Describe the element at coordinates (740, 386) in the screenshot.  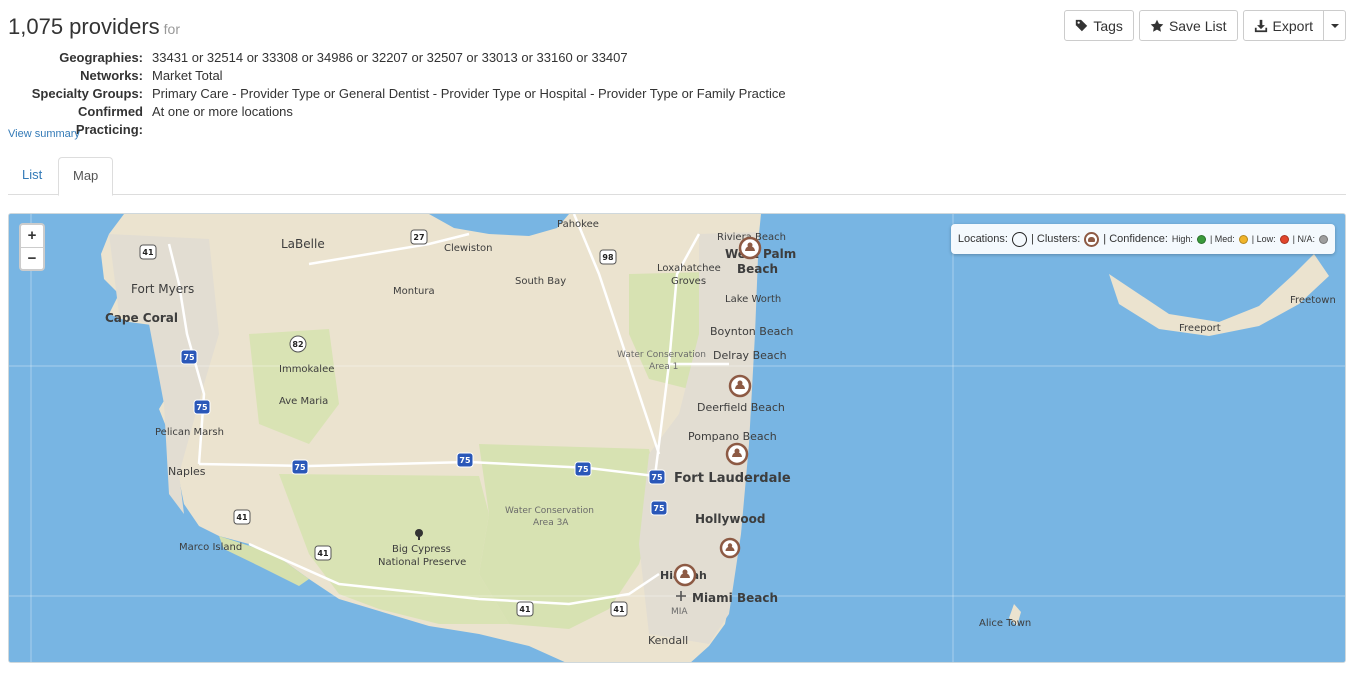
I see `cluster-marker-boca` at that location.